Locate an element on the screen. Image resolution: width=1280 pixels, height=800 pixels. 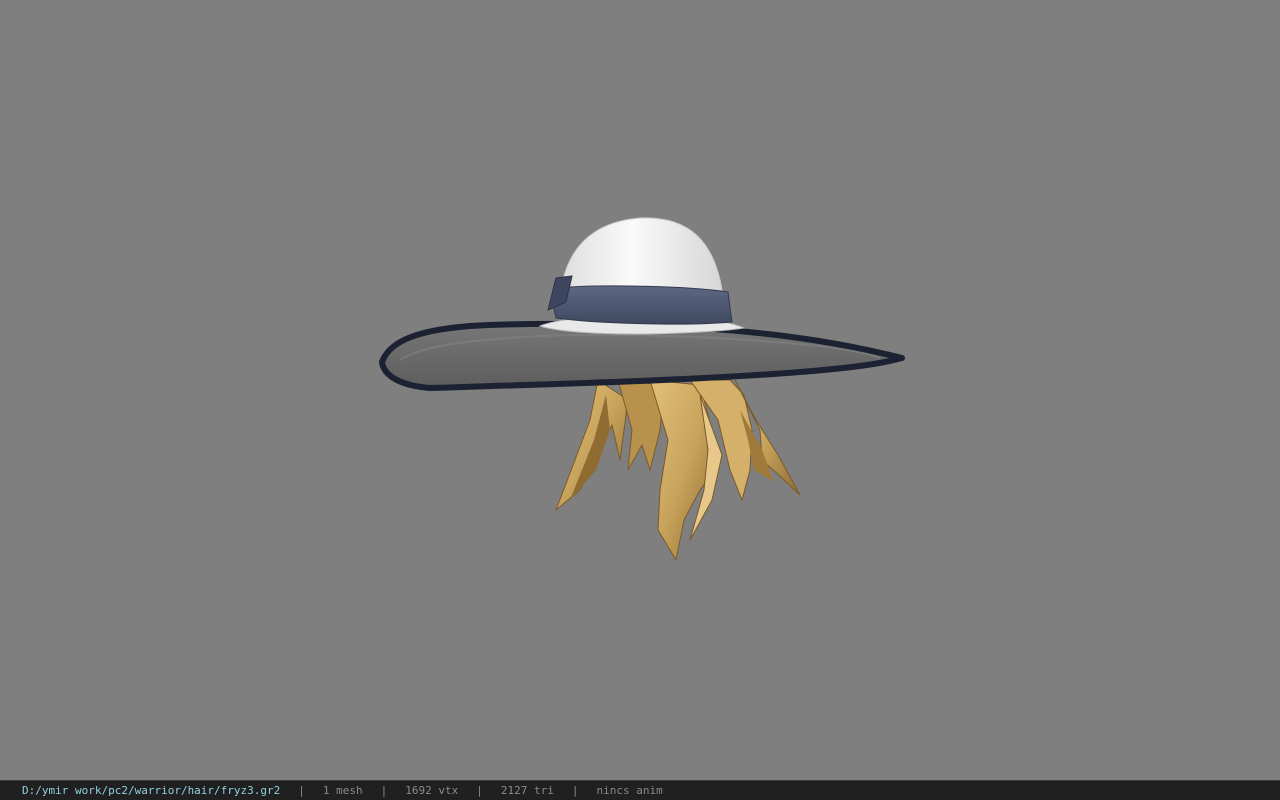
hat-crown is located at coordinates (642, 276).